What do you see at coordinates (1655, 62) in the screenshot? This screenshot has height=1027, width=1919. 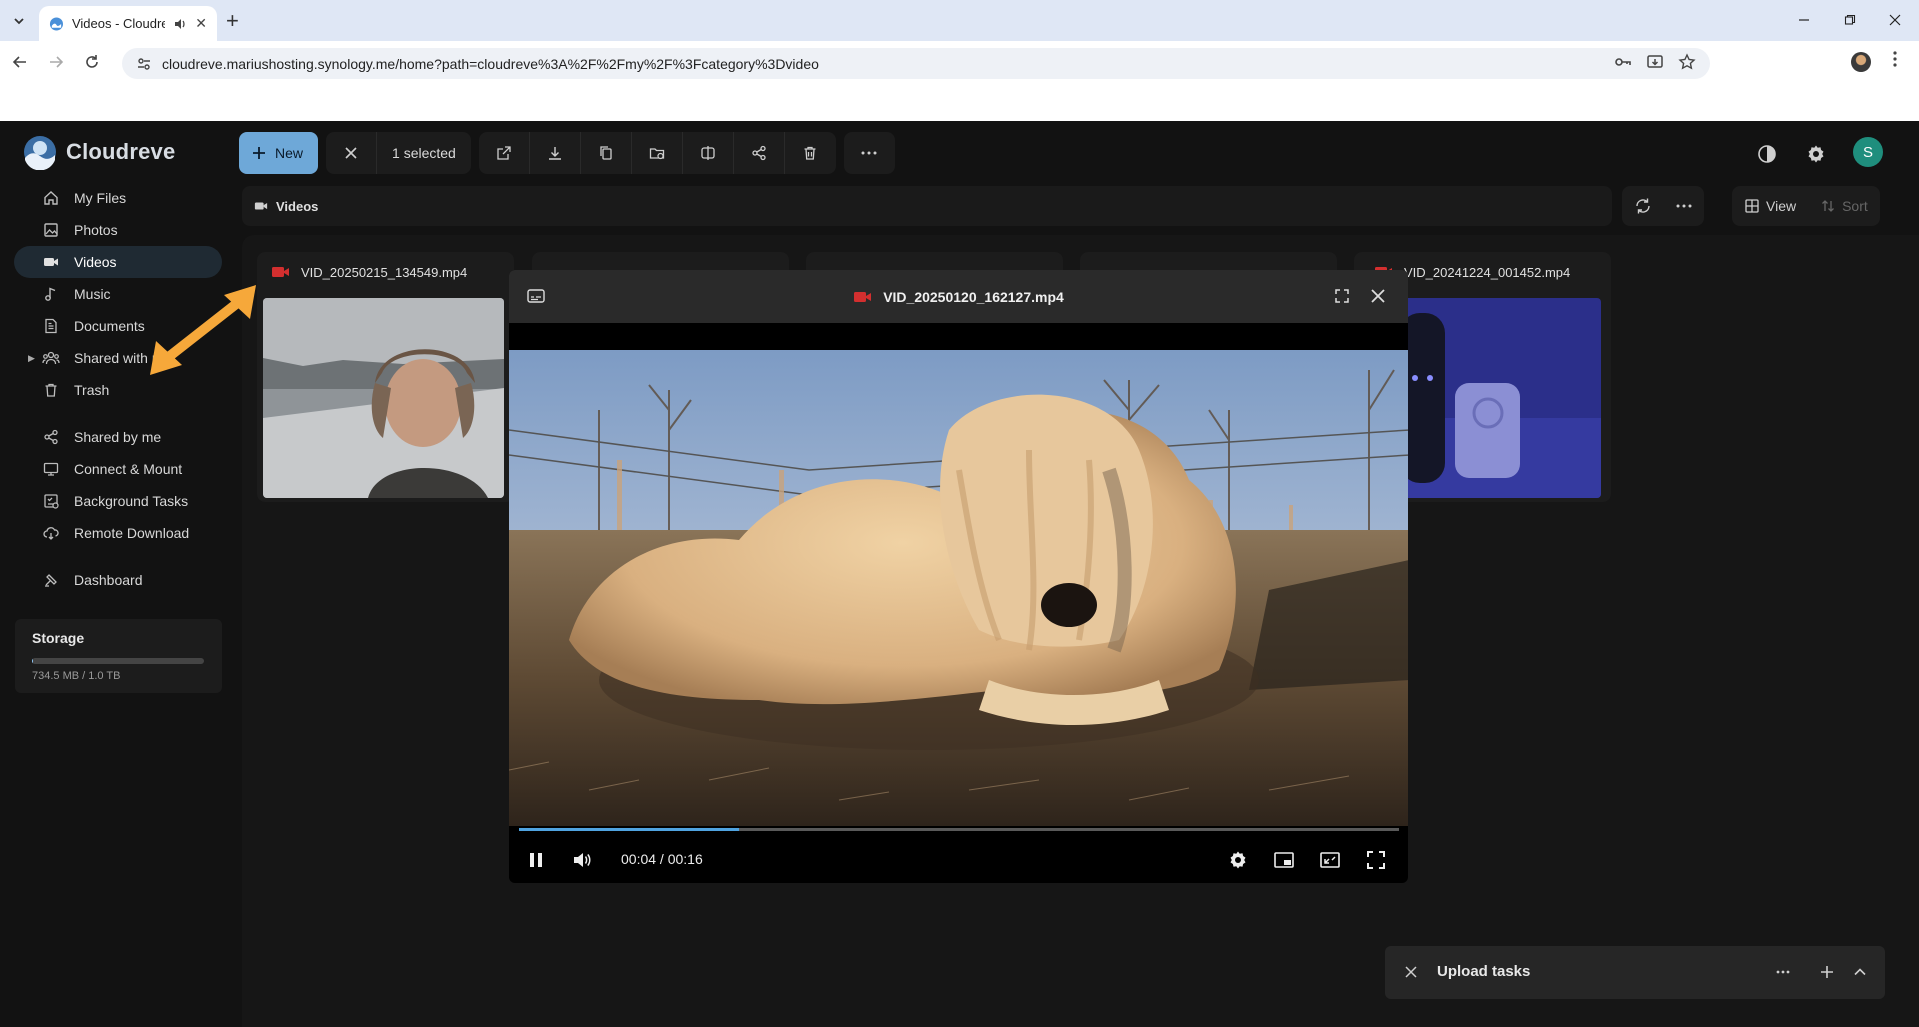 I see `install-app-icon` at bounding box center [1655, 62].